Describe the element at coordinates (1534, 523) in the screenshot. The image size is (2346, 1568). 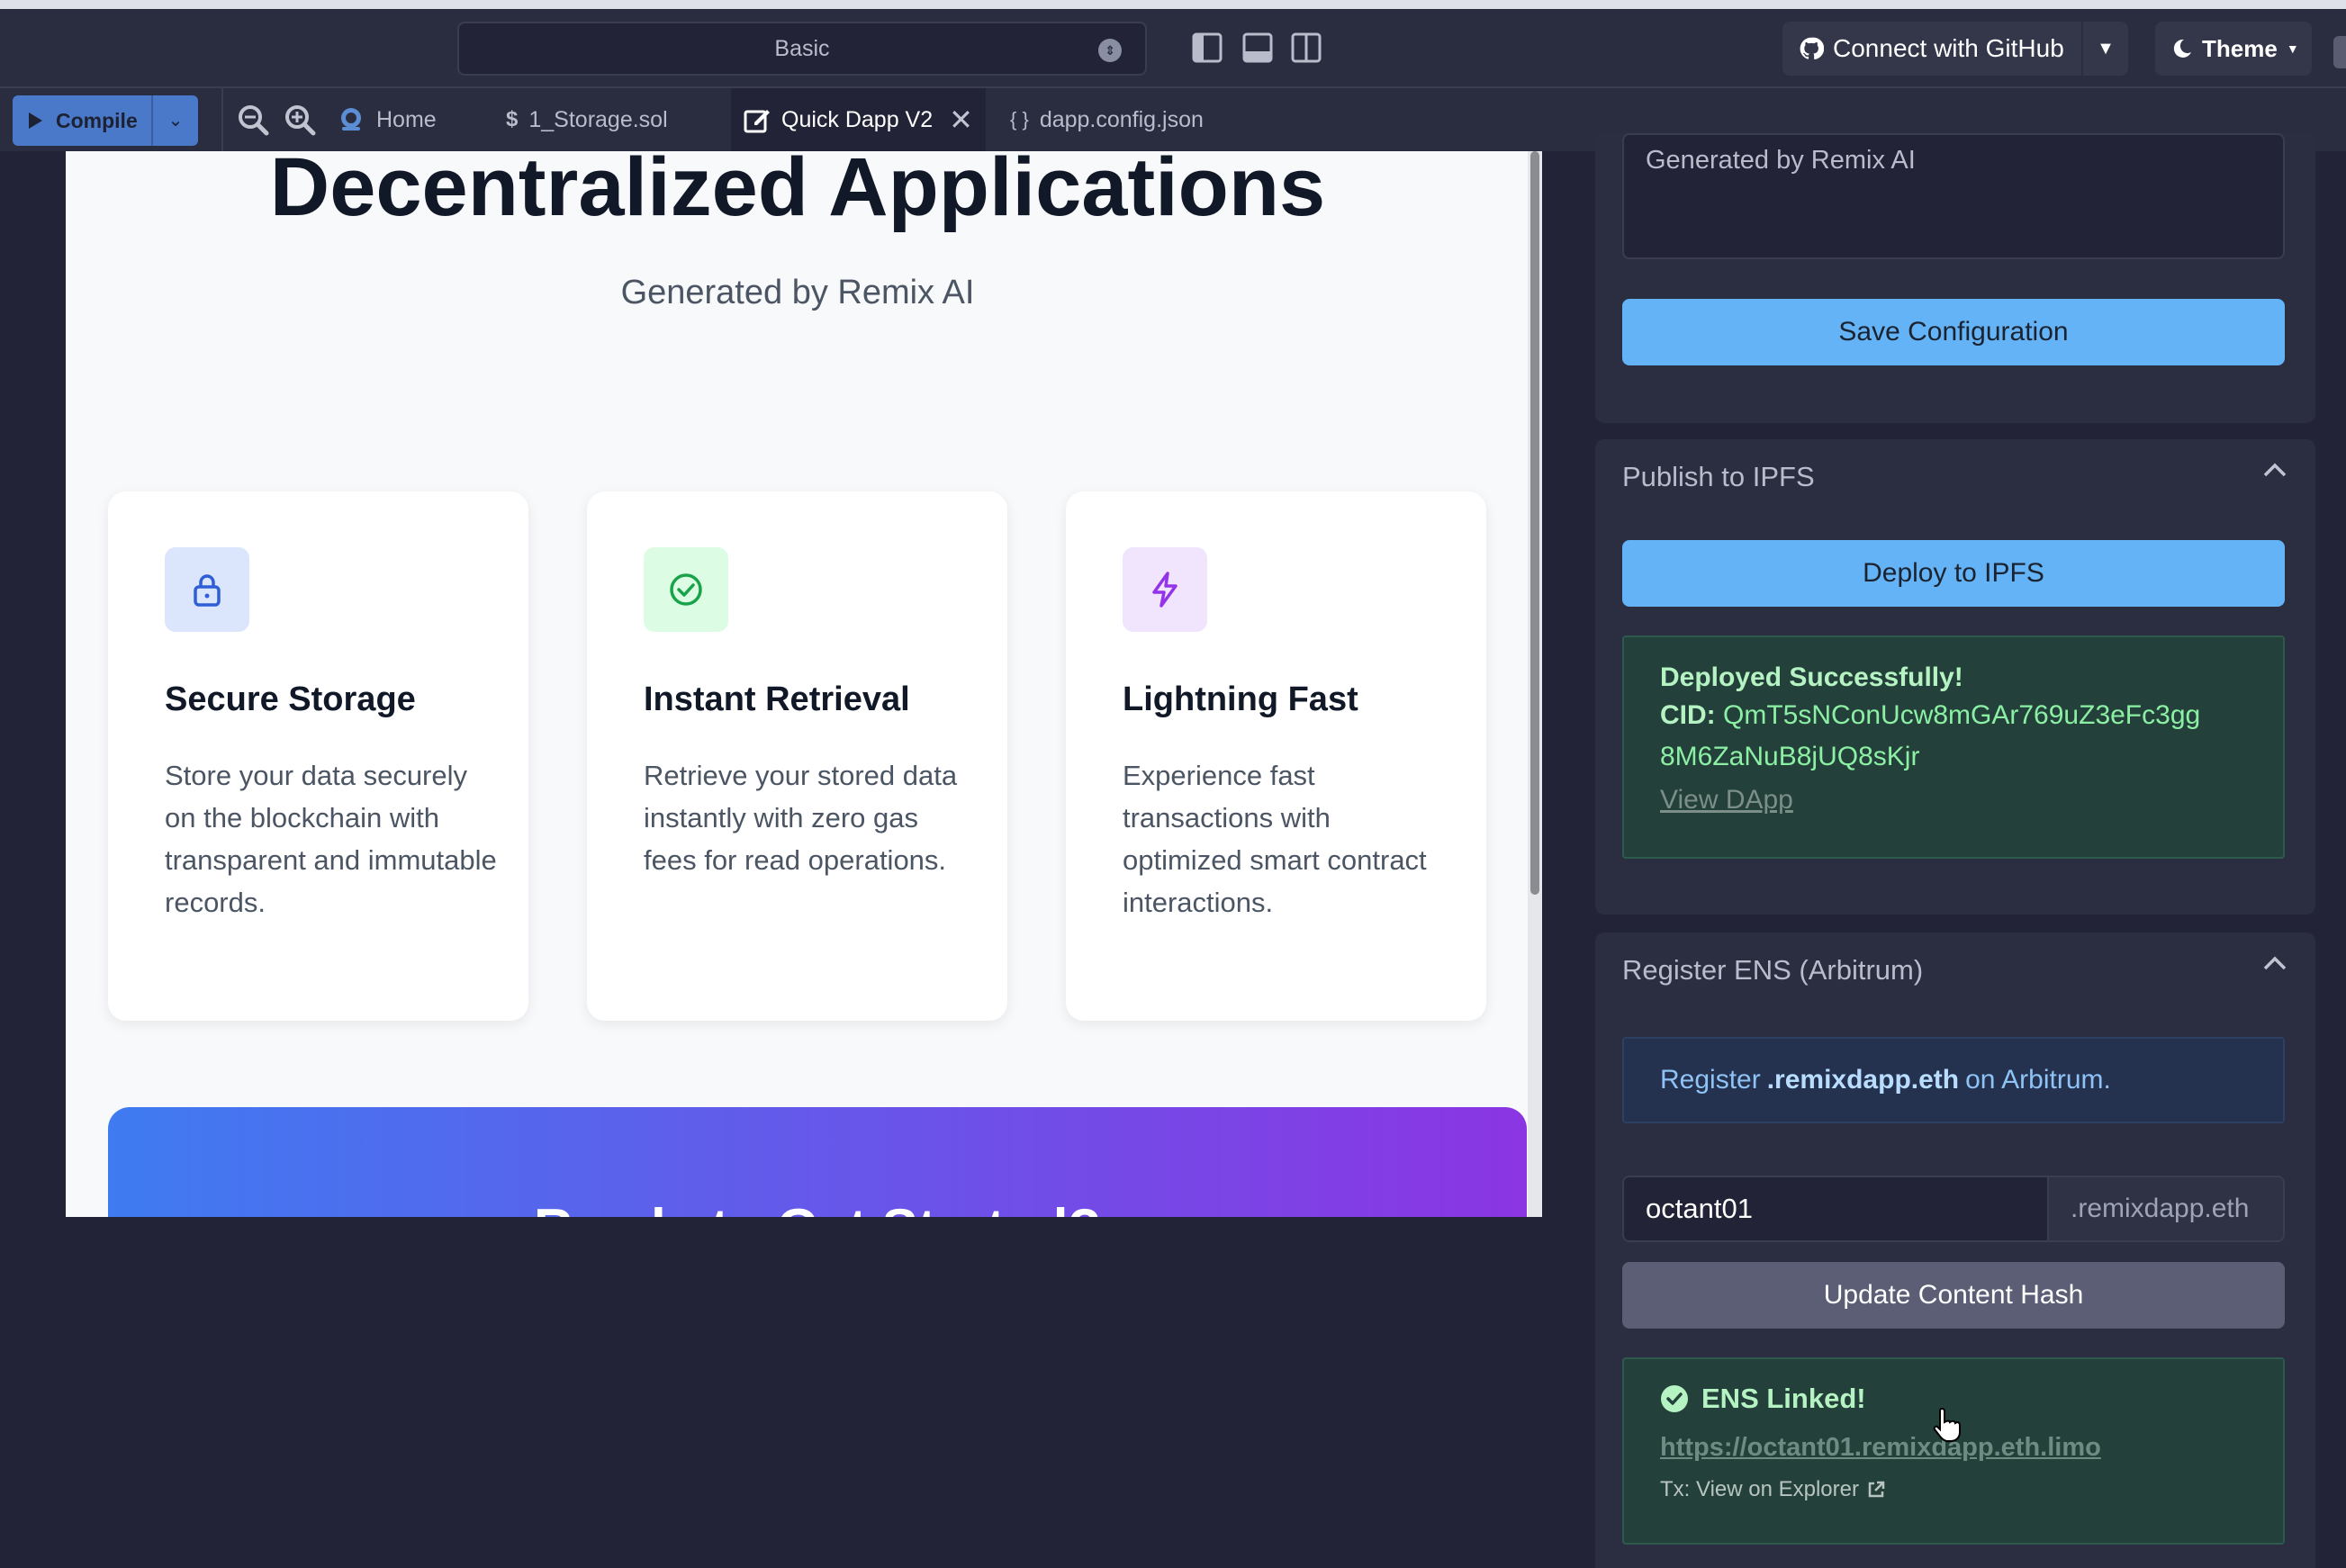
I see `preview-scrollbar-thumb` at that location.